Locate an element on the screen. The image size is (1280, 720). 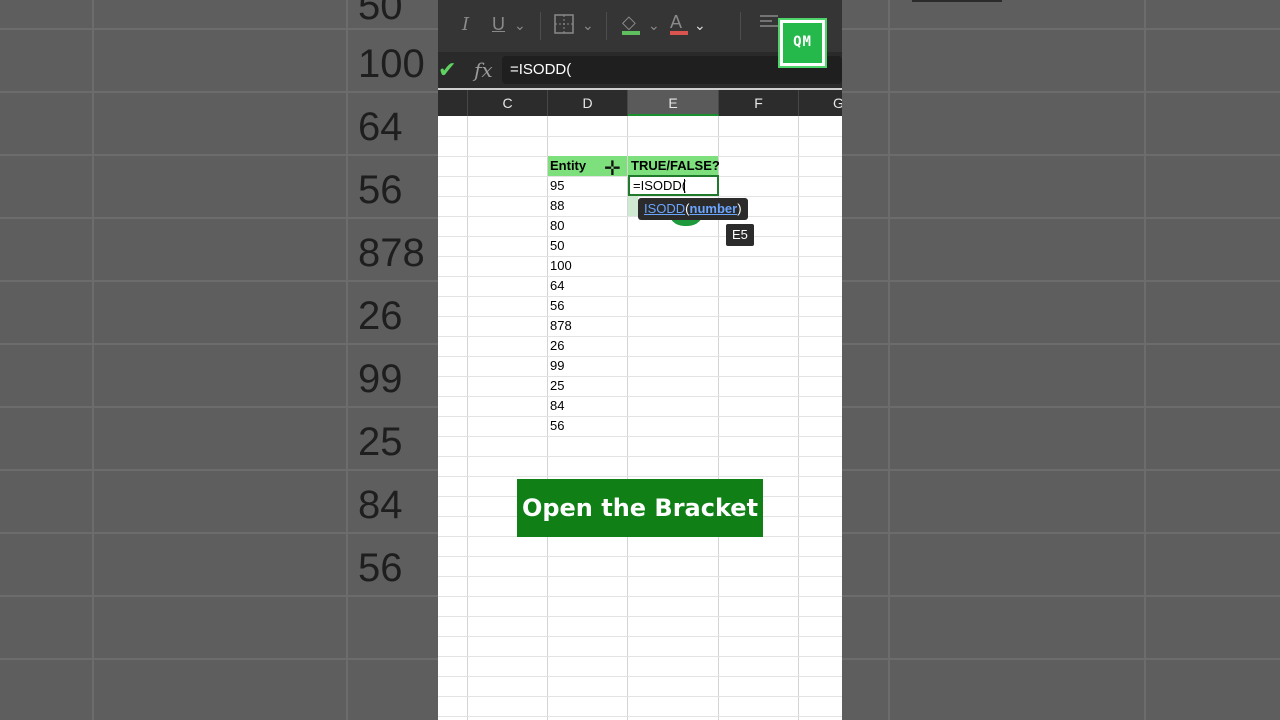
function-hint-tooltip: ISODD(number) is located at coordinates (693, 209).